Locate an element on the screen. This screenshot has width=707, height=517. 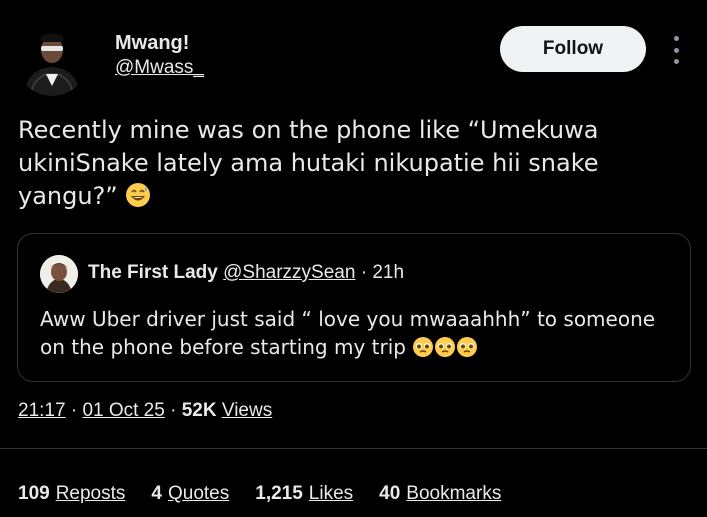
follow-button: Follow is located at coordinates (573, 49).